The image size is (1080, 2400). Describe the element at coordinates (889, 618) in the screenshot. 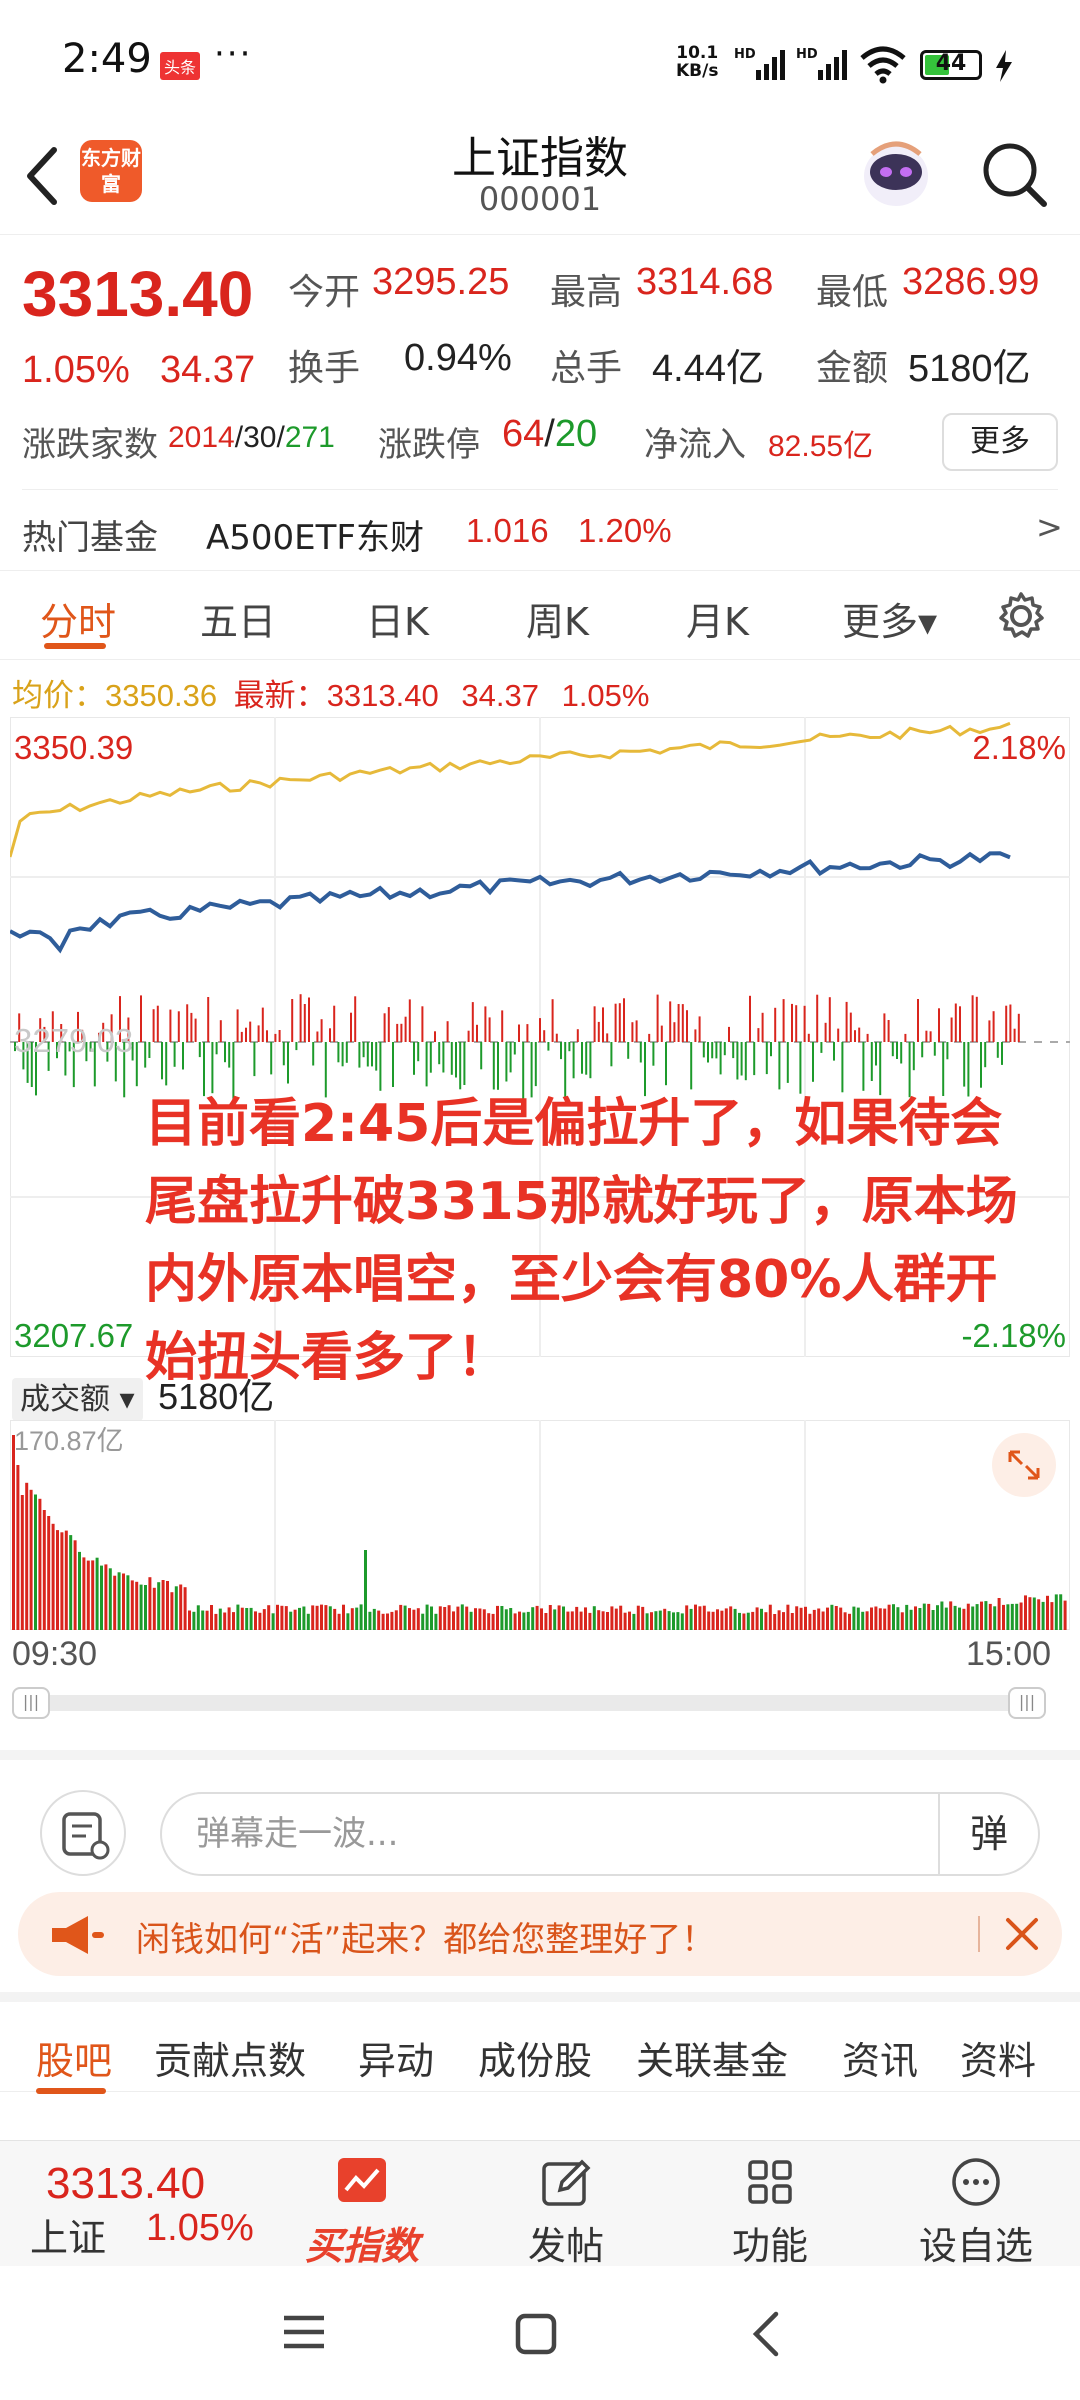

I see `tab-more: 更多▾` at that location.